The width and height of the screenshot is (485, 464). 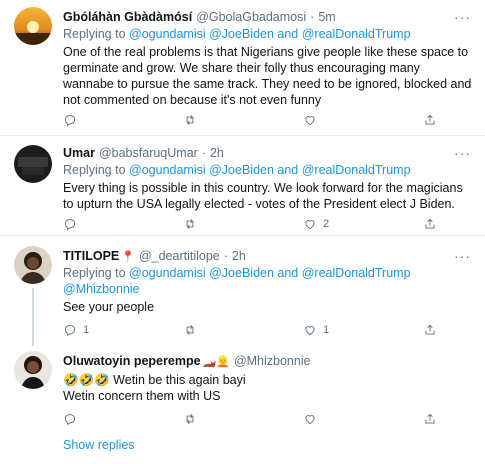 I want to click on display-name: TITILOPE, so click(x=91, y=256).